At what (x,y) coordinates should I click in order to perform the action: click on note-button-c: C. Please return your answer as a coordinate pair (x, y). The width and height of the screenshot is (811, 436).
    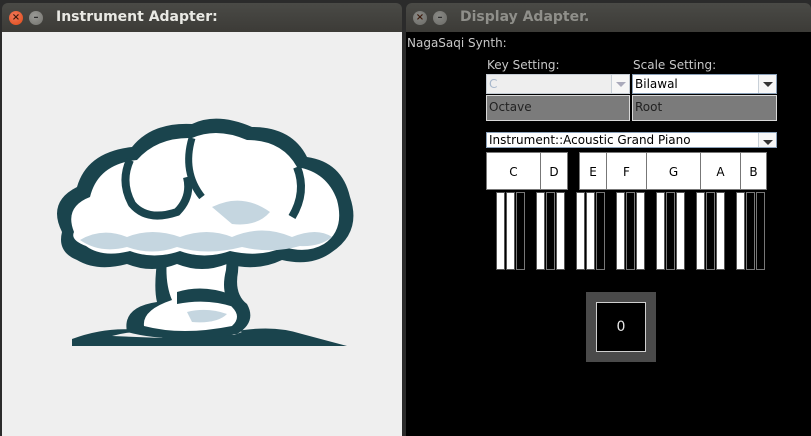
    Looking at the image, I should click on (513, 171).